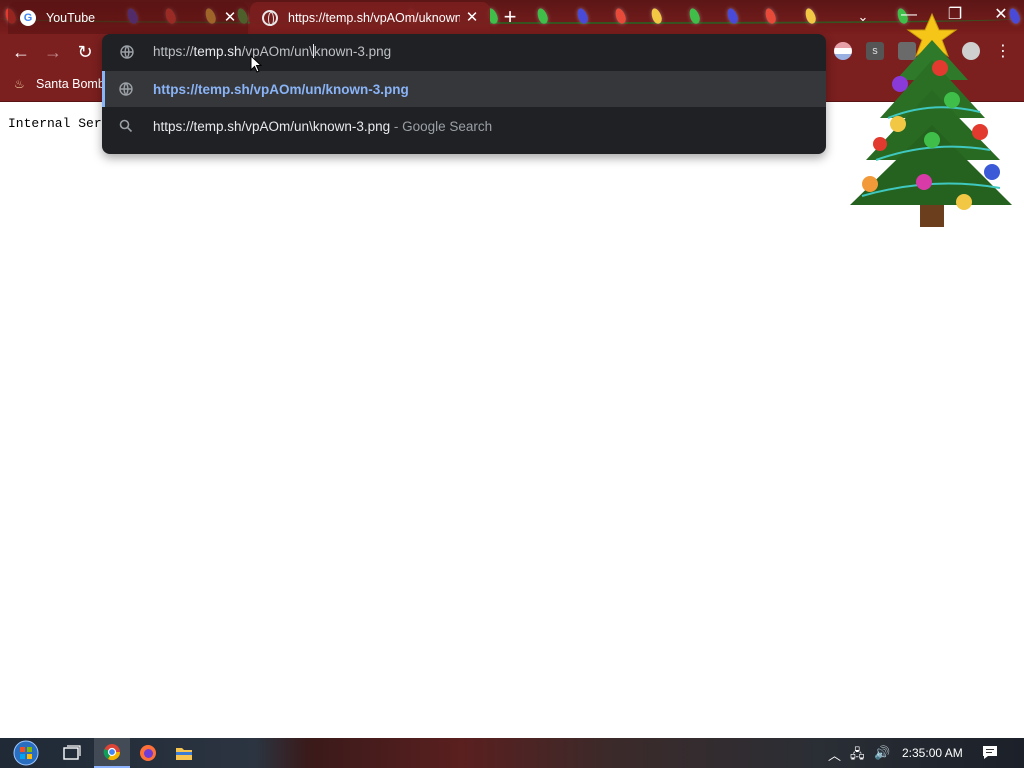 The width and height of the screenshot is (1024, 768). What do you see at coordinates (173, 51) in the screenshot?
I see `url-scheme: https://` at bounding box center [173, 51].